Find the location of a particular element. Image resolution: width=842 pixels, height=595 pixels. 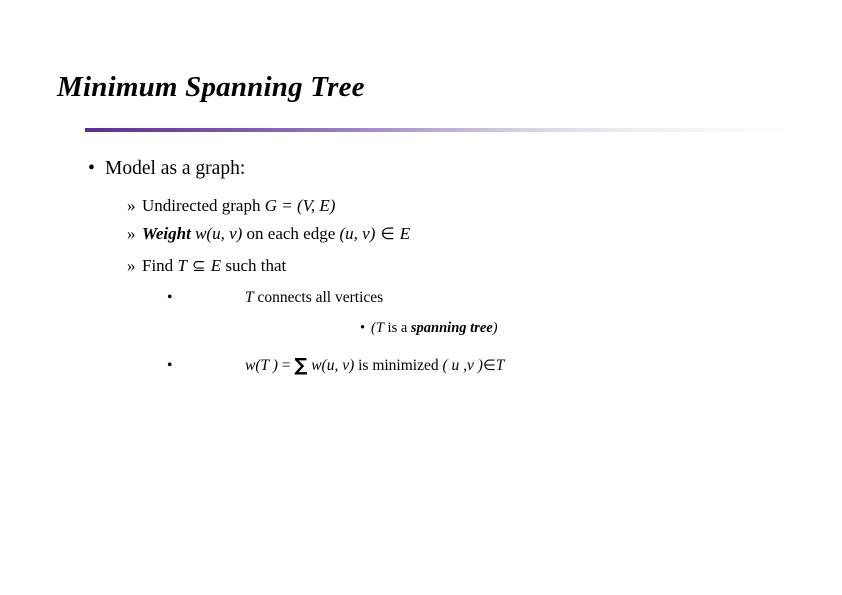

bullet-undirected-graph: » Undirected graph G = (V, E) is located at coordinates (231, 206).